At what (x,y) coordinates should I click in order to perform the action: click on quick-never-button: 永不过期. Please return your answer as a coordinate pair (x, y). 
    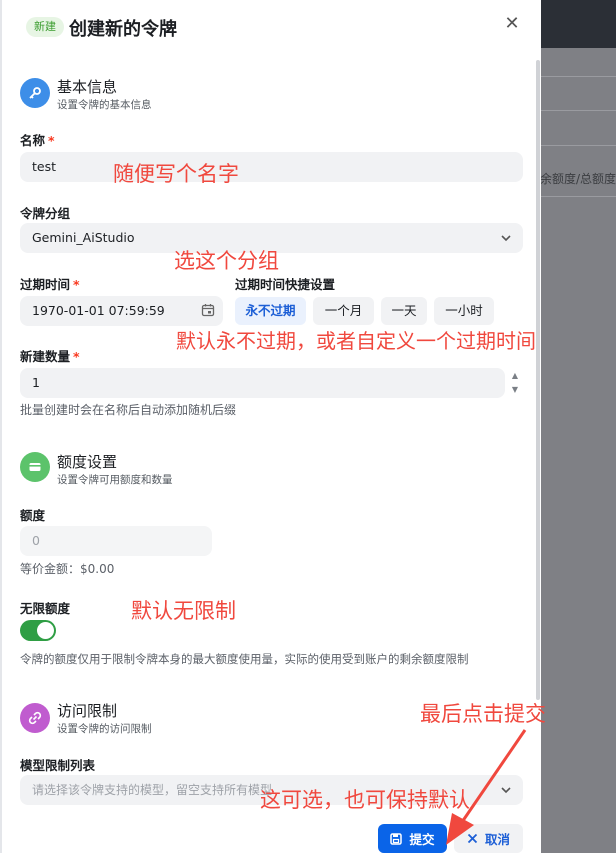
    Looking at the image, I should click on (270, 311).